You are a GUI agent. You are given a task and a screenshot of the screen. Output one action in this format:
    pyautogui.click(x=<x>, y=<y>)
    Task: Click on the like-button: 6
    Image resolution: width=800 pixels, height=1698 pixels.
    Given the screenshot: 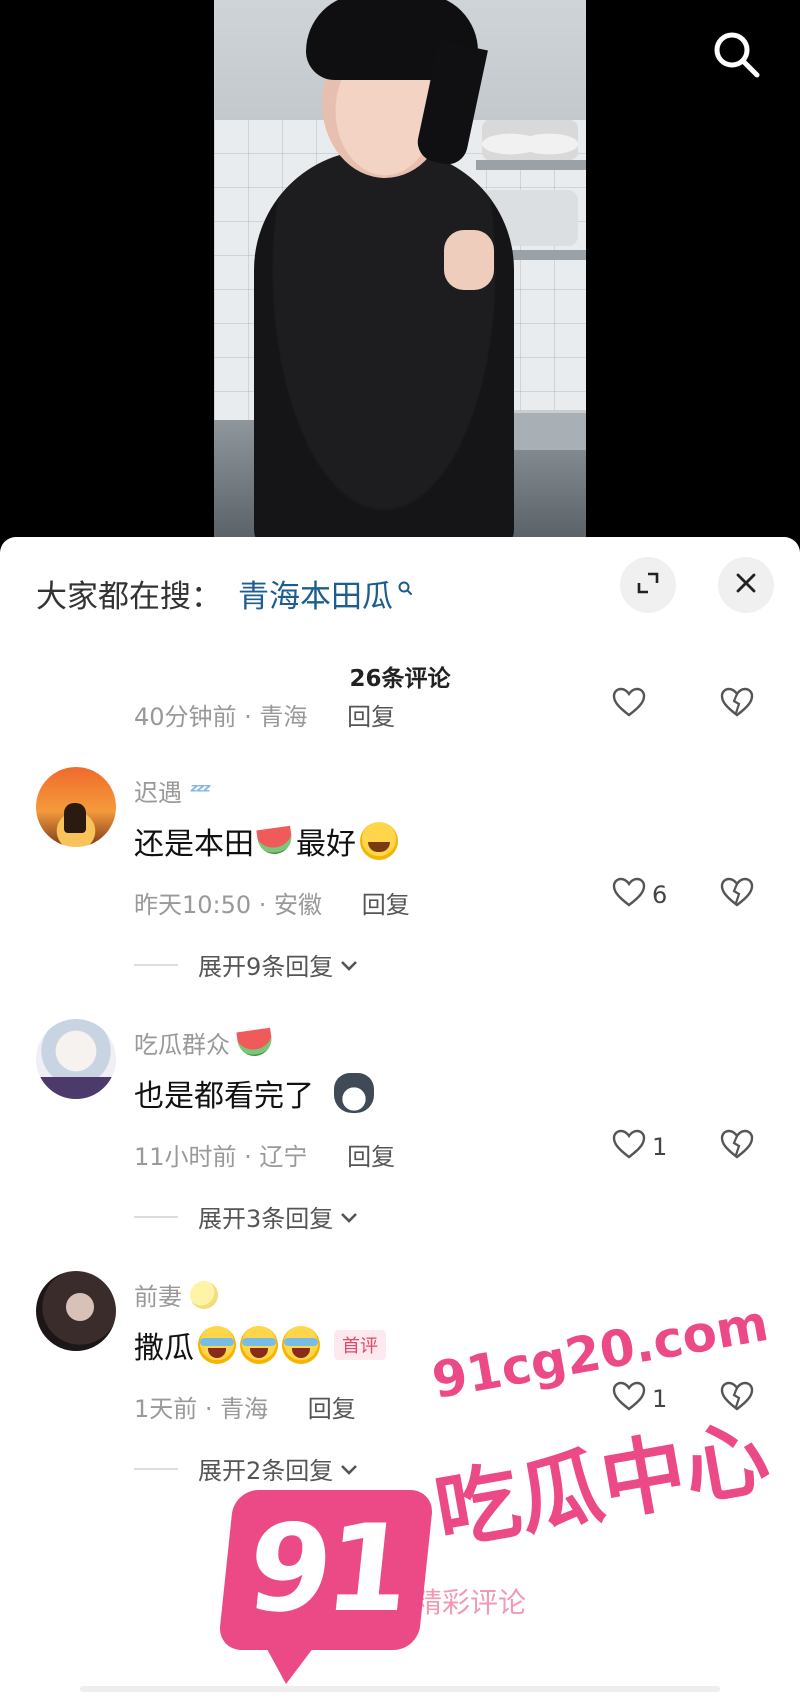 What is the action you would take?
    pyautogui.click(x=639, y=895)
    